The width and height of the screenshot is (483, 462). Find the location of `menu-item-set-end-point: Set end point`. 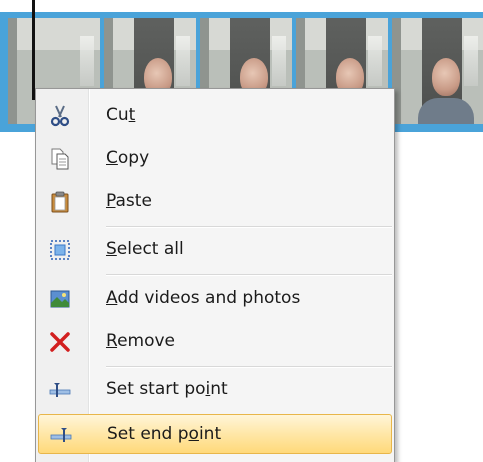

menu-item-set-end-point: Set end point is located at coordinates (215, 434).